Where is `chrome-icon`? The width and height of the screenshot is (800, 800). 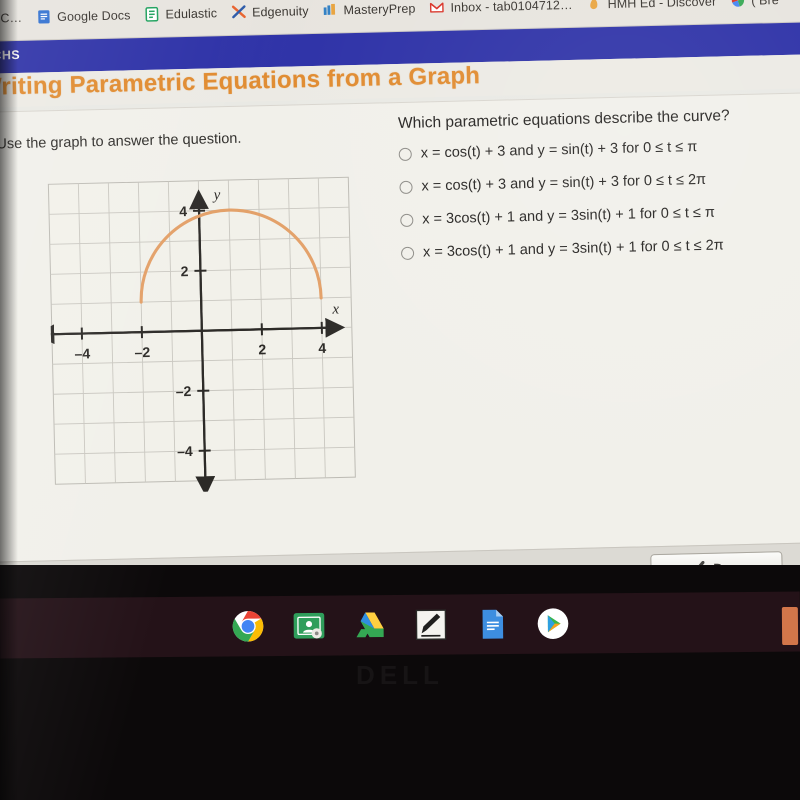
chrome-icon is located at coordinates (247, 626).